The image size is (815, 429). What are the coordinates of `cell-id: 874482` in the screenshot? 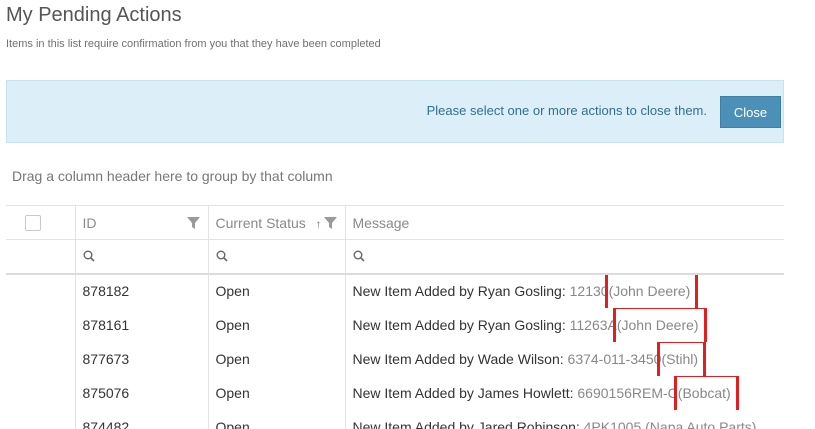 It's located at (142, 419).